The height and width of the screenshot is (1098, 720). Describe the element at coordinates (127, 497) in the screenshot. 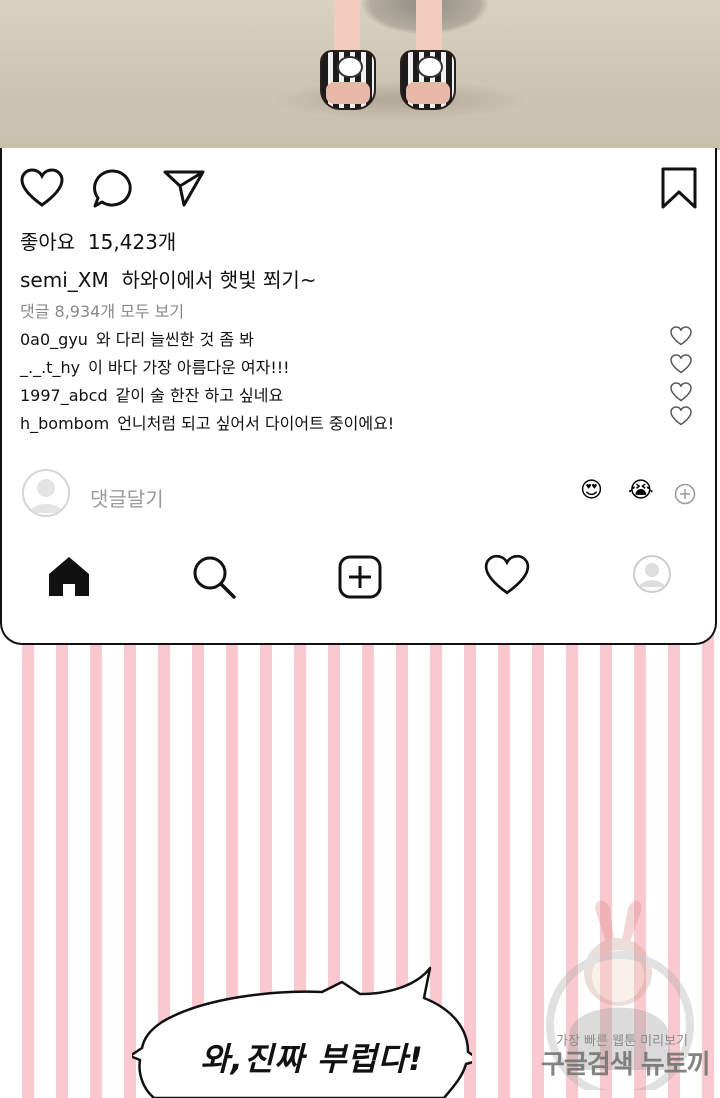

I see `comment-input: 댓글달기` at that location.